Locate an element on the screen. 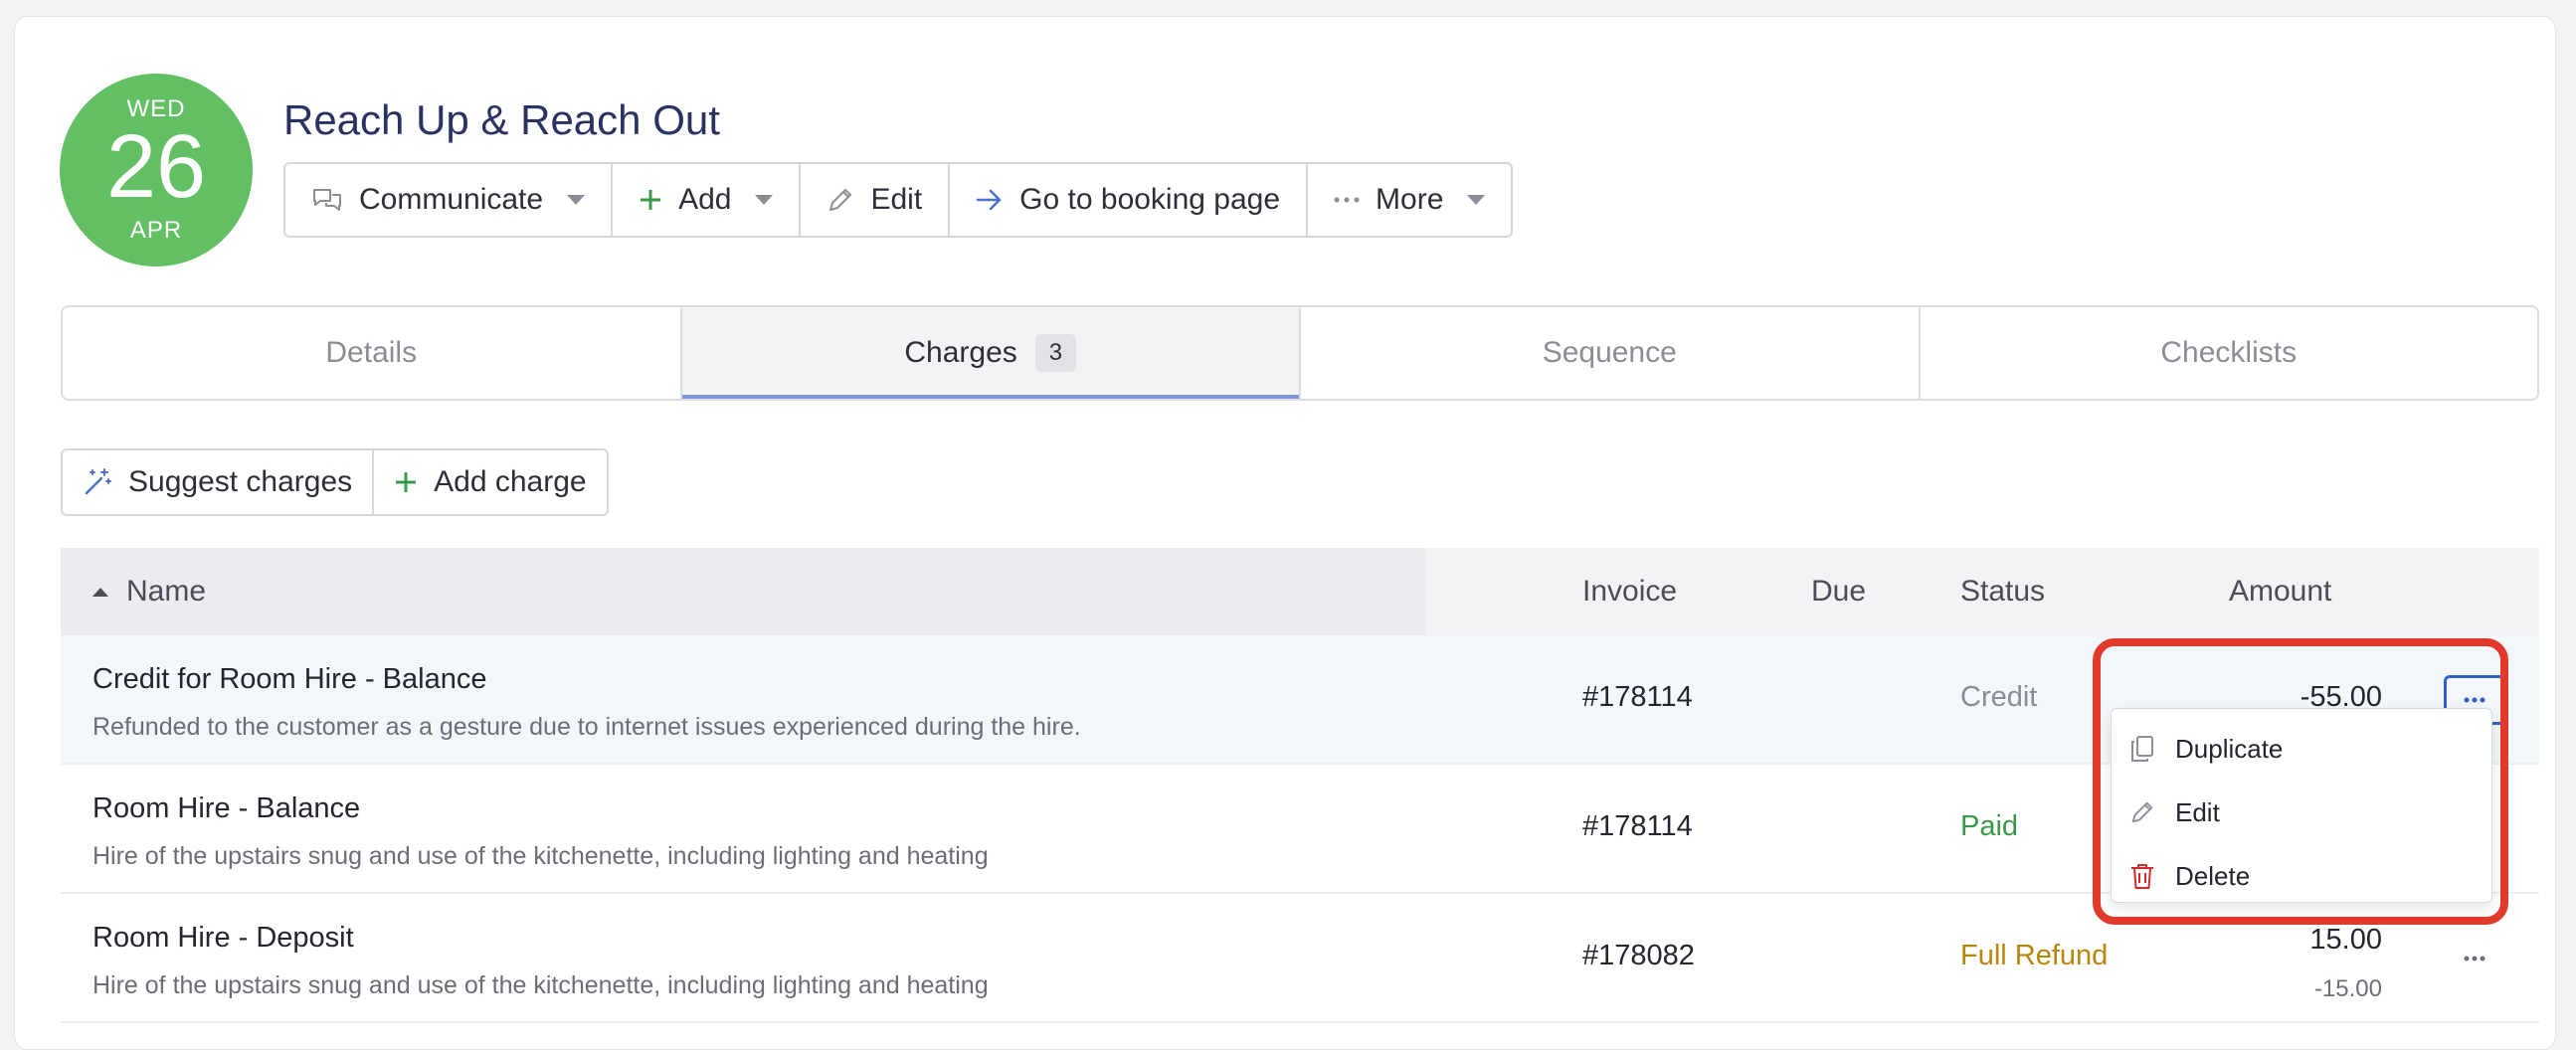 Image resolution: width=2576 pixels, height=1050 pixels. charge-invoice: #178082 is located at coordinates (1638, 956).